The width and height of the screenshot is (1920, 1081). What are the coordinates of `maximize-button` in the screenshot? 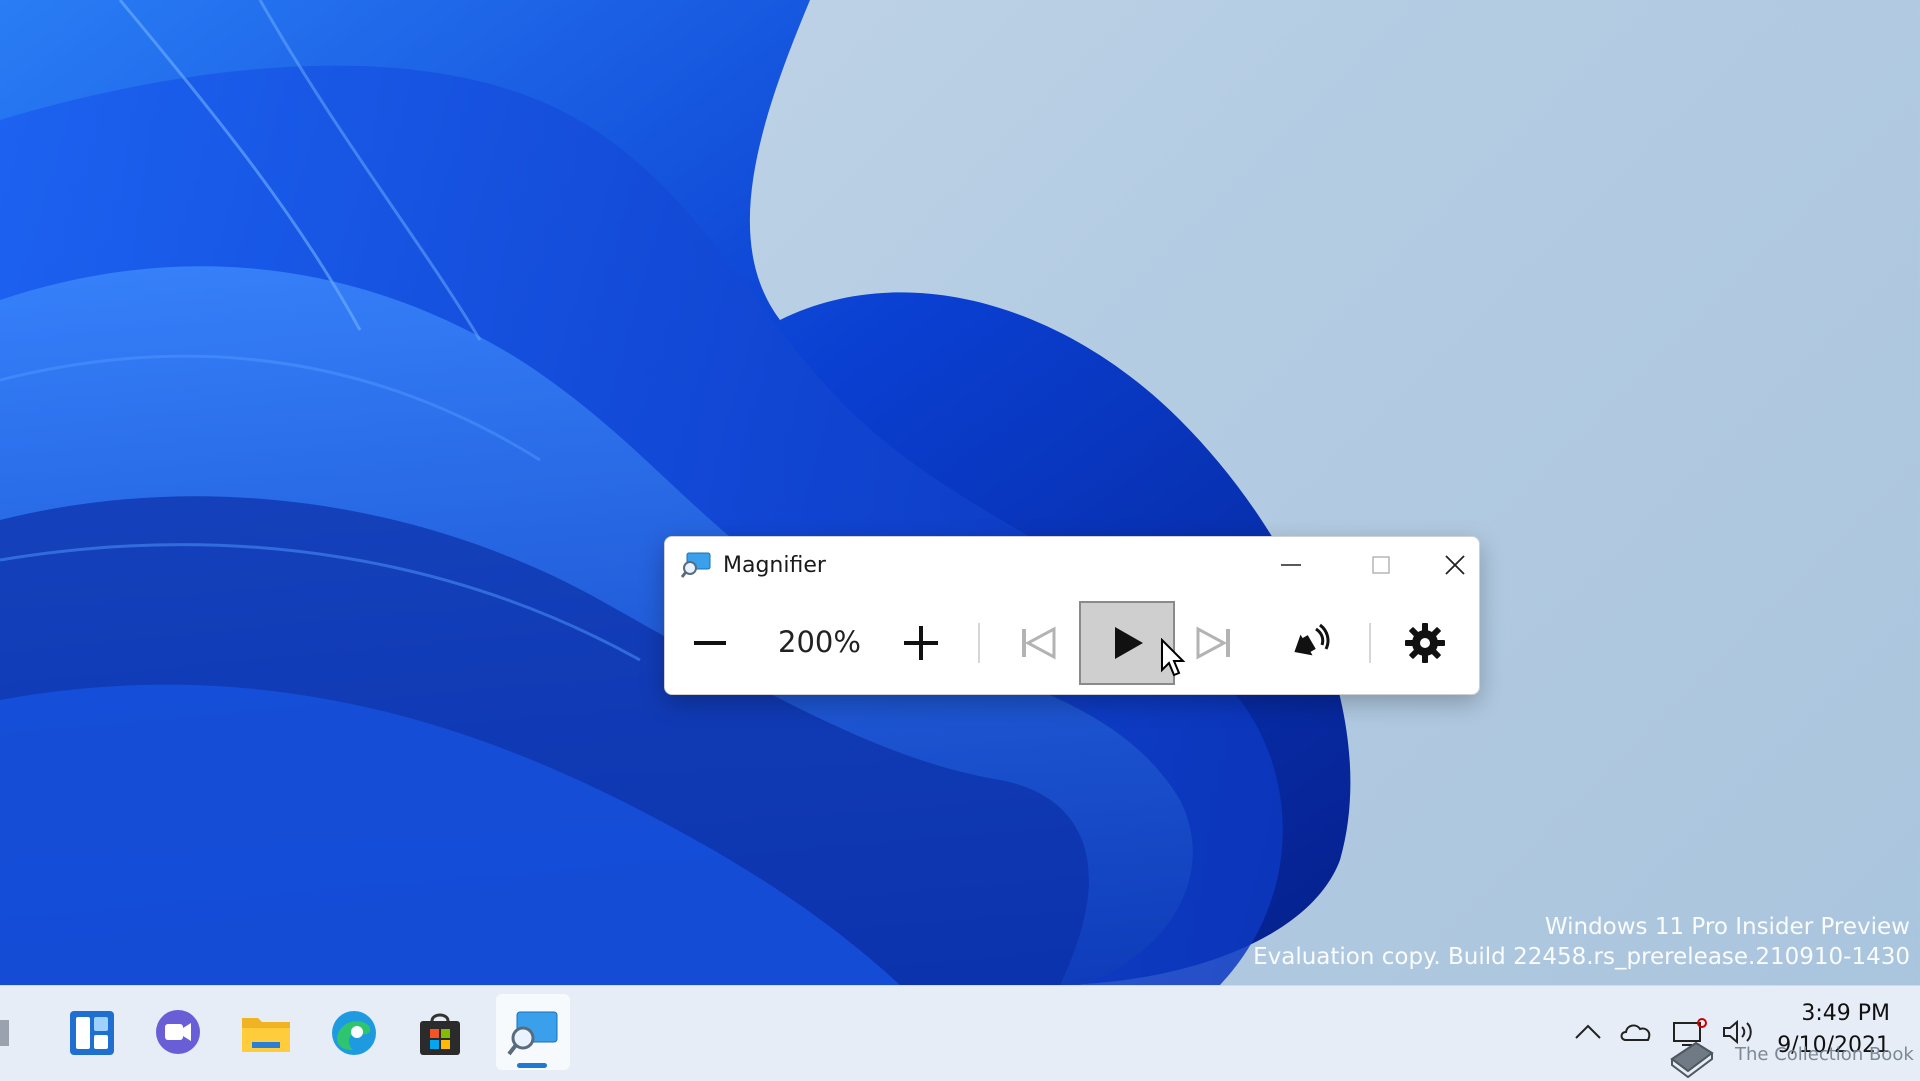 It's located at (1381, 565).